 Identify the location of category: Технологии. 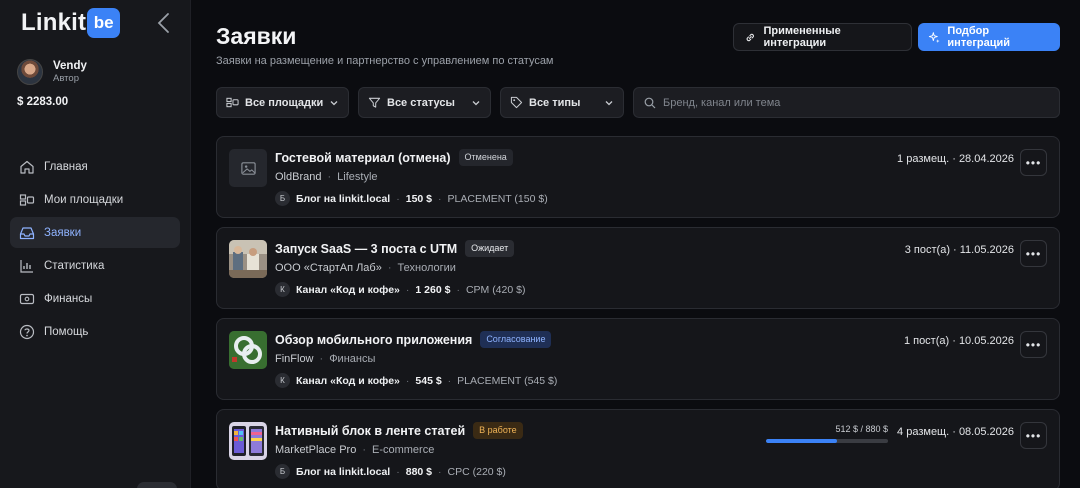
(426, 268).